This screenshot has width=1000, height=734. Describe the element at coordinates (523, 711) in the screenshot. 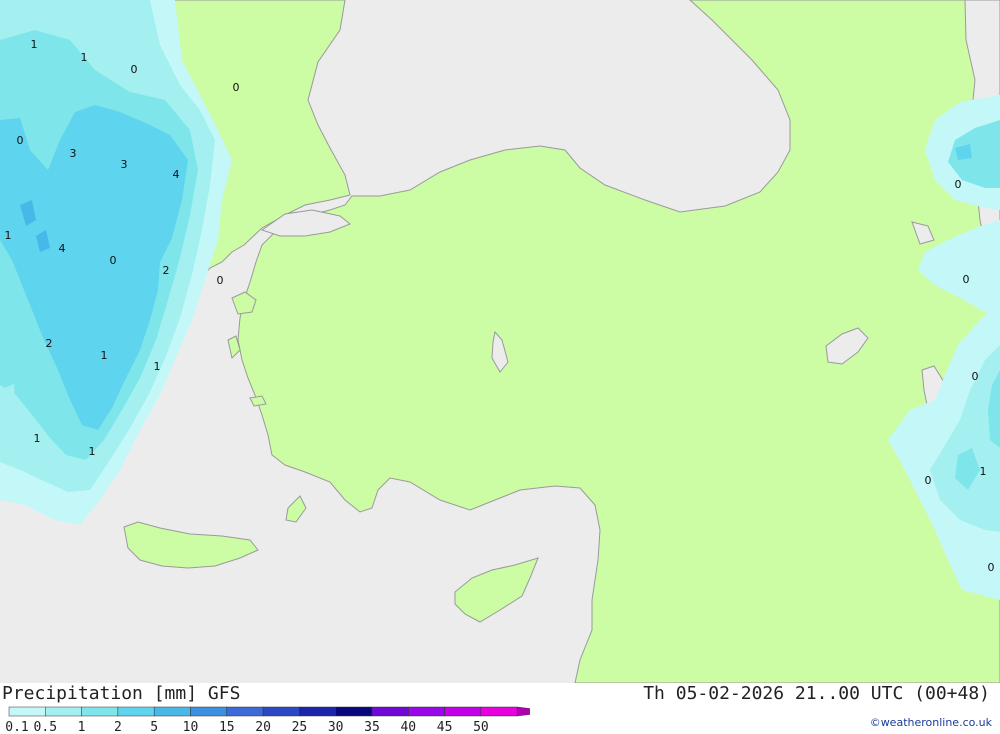

I see `legend-arrow` at that location.